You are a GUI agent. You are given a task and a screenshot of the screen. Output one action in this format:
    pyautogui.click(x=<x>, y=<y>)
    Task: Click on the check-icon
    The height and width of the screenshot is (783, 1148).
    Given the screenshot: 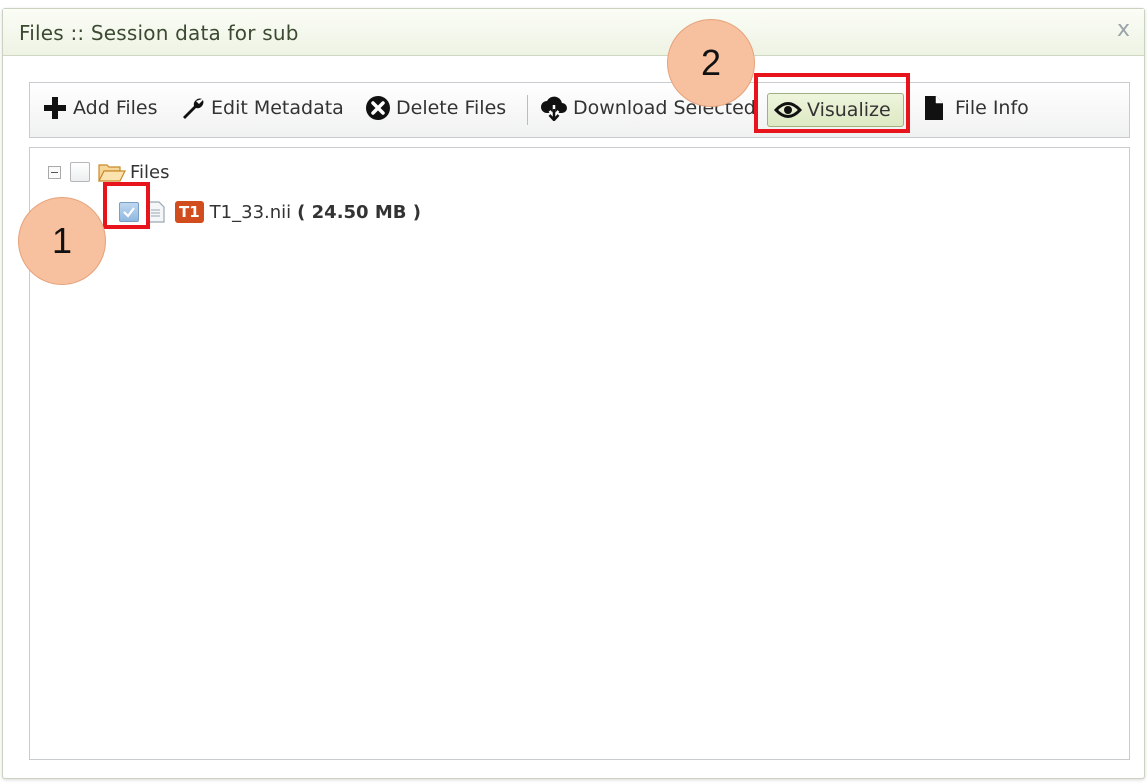 What is the action you would take?
    pyautogui.click(x=129, y=212)
    